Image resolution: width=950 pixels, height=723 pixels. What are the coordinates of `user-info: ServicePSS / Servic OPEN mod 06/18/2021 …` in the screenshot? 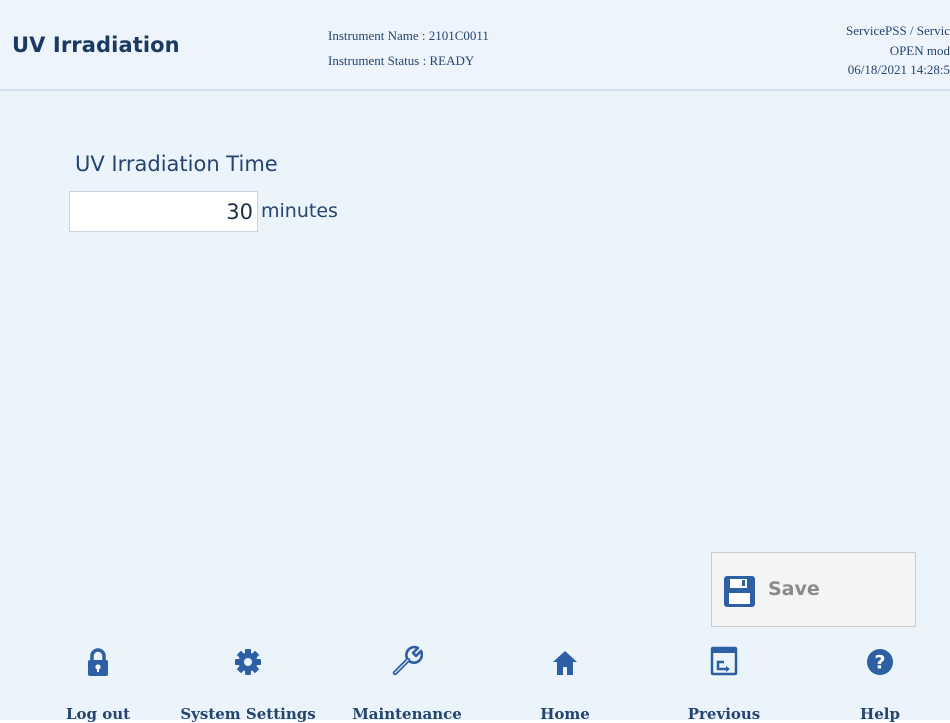 It's located at (898, 50).